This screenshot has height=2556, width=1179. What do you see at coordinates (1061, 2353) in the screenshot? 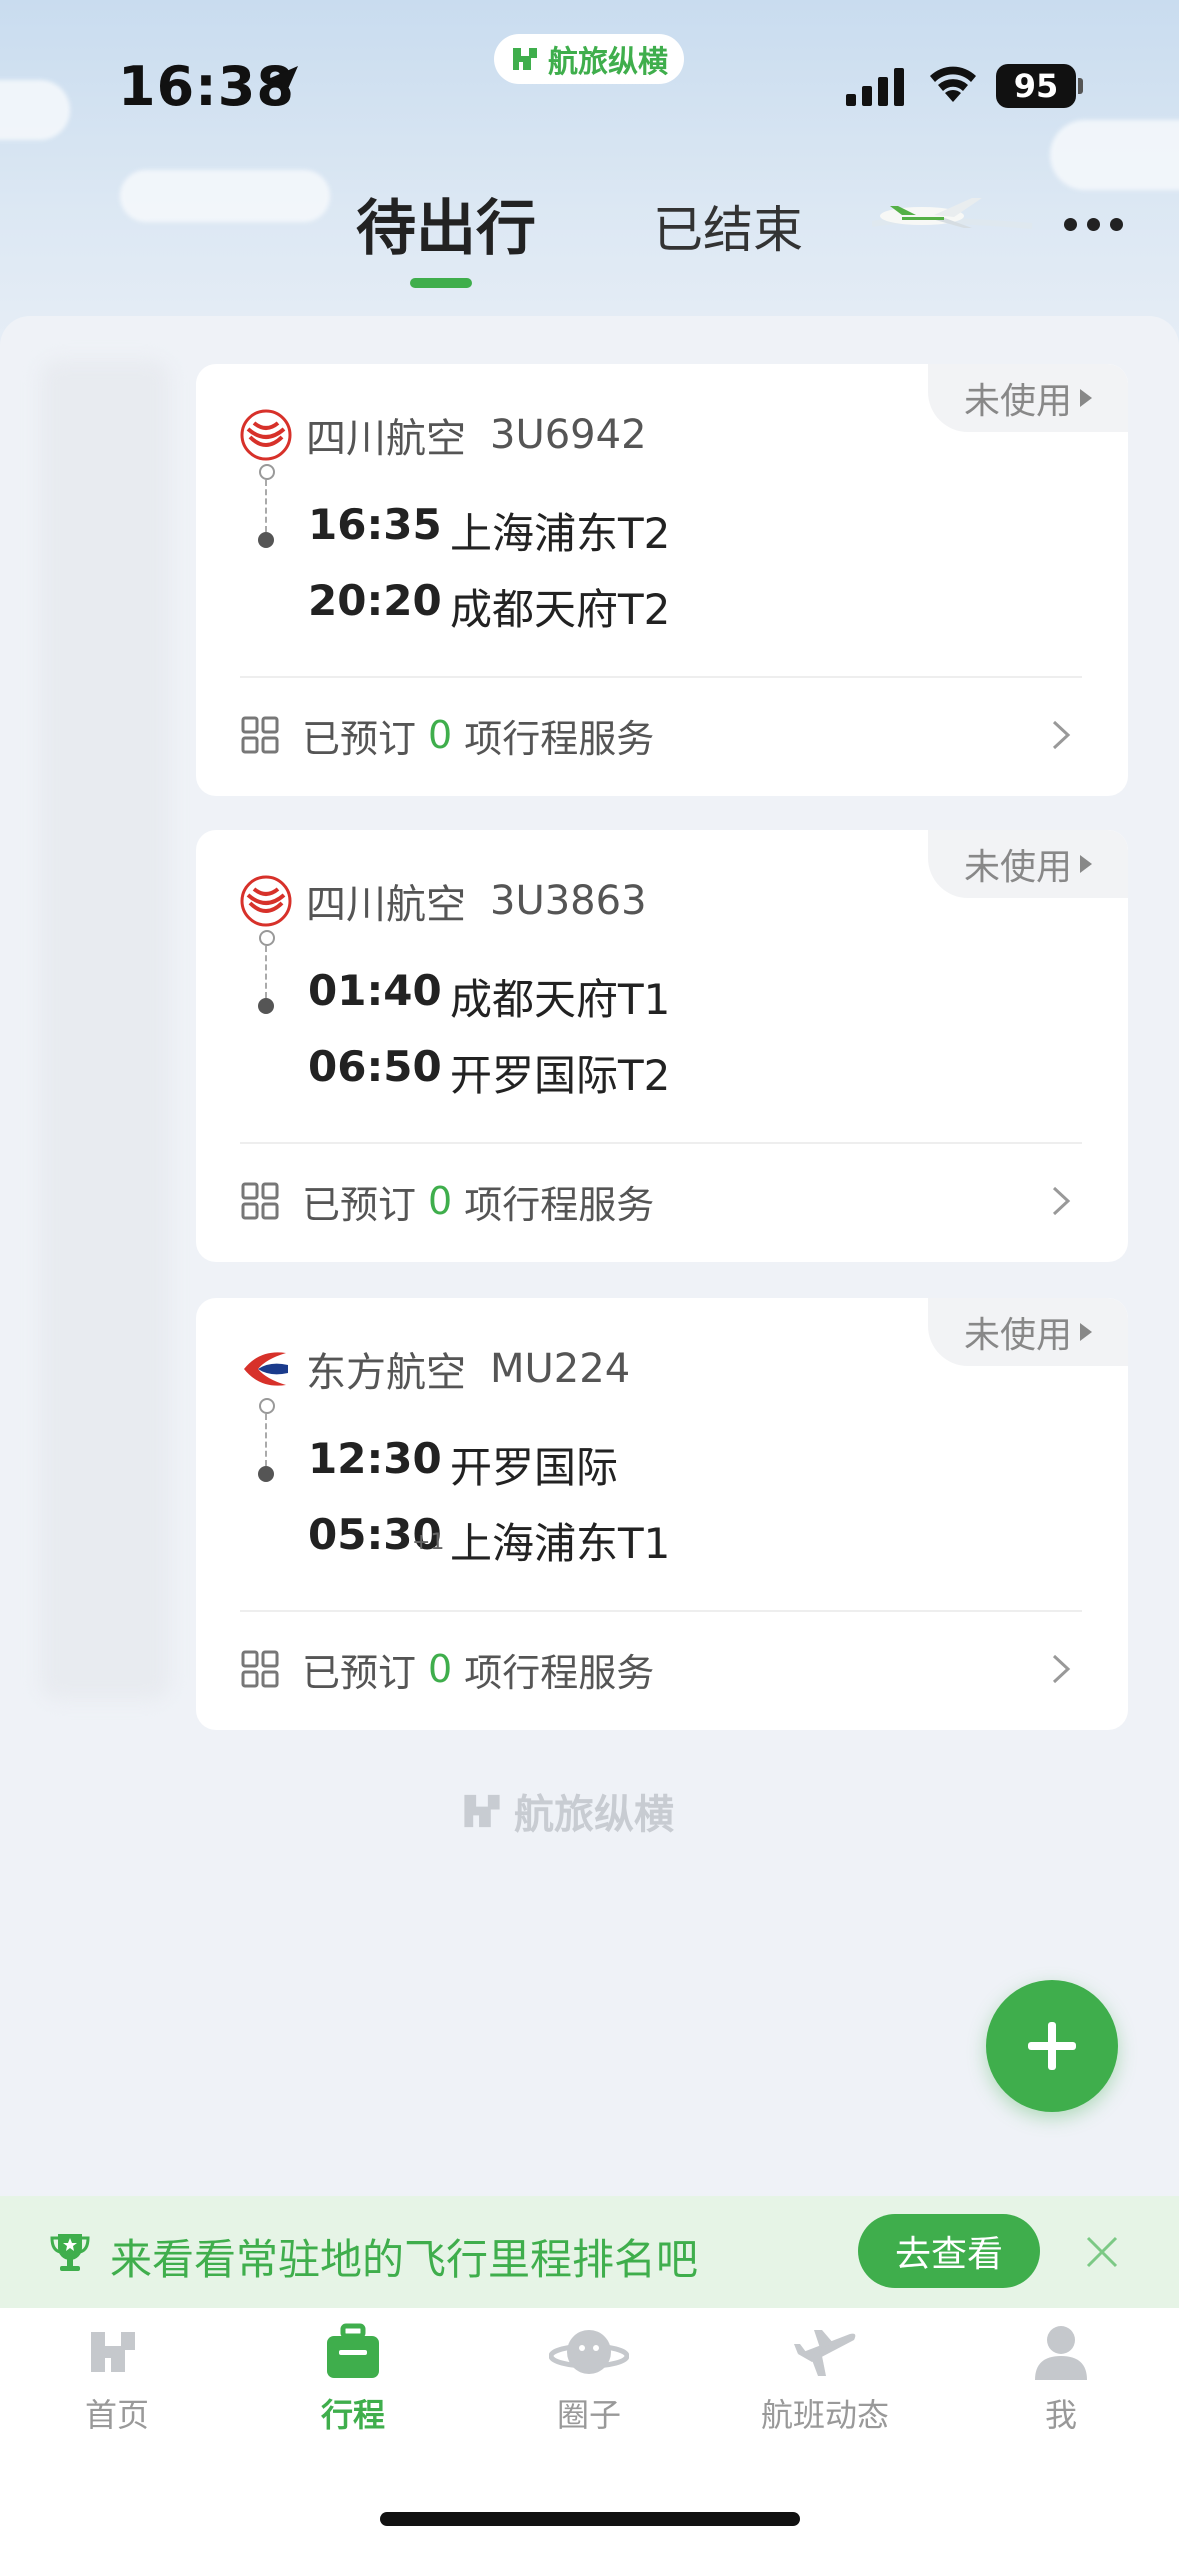
I see `person-icon` at bounding box center [1061, 2353].